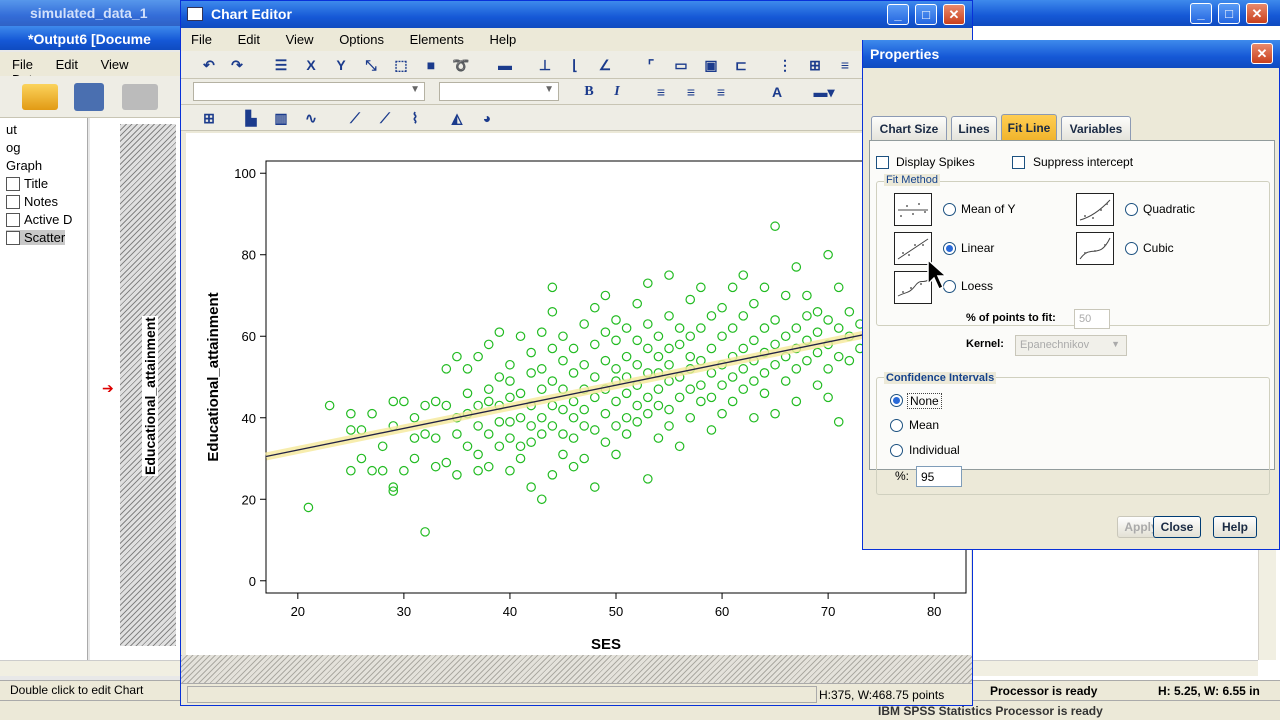  What do you see at coordinates (606, 644) in the screenshot?
I see `x-axis-label: SES` at bounding box center [606, 644].